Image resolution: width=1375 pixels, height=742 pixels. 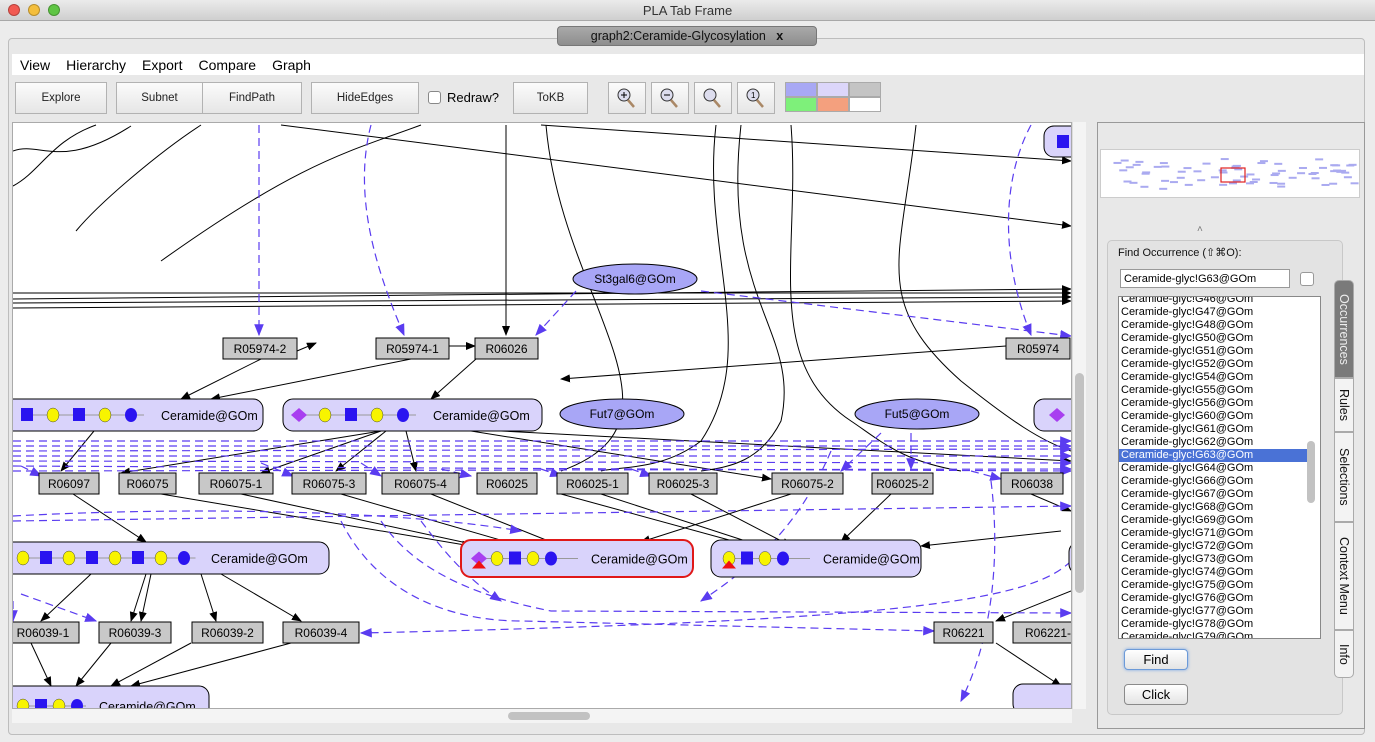 What do you see at coordinates (1213, 611) in the screenshot?
I see `occurrence-list-item: Ceramide-glyc!G77@GOm` at bounding box center [1213, 611].